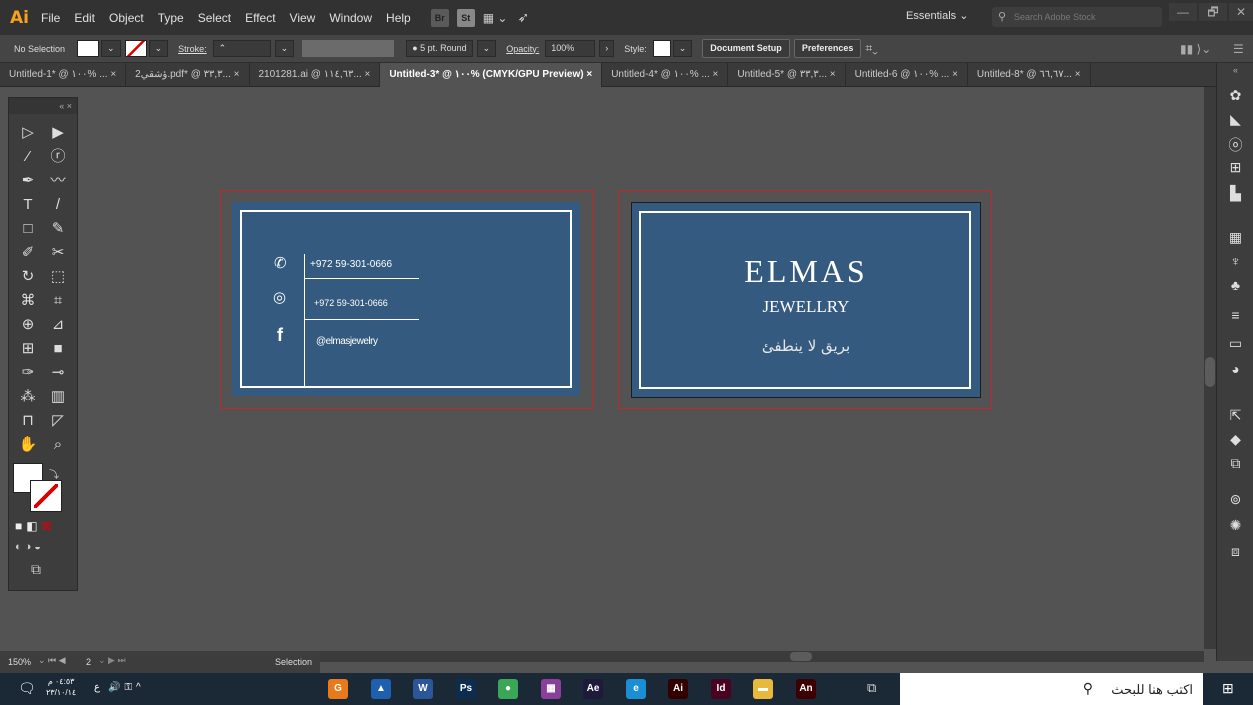  I want to click on preferences-button: Preferences, so click(827, 48).